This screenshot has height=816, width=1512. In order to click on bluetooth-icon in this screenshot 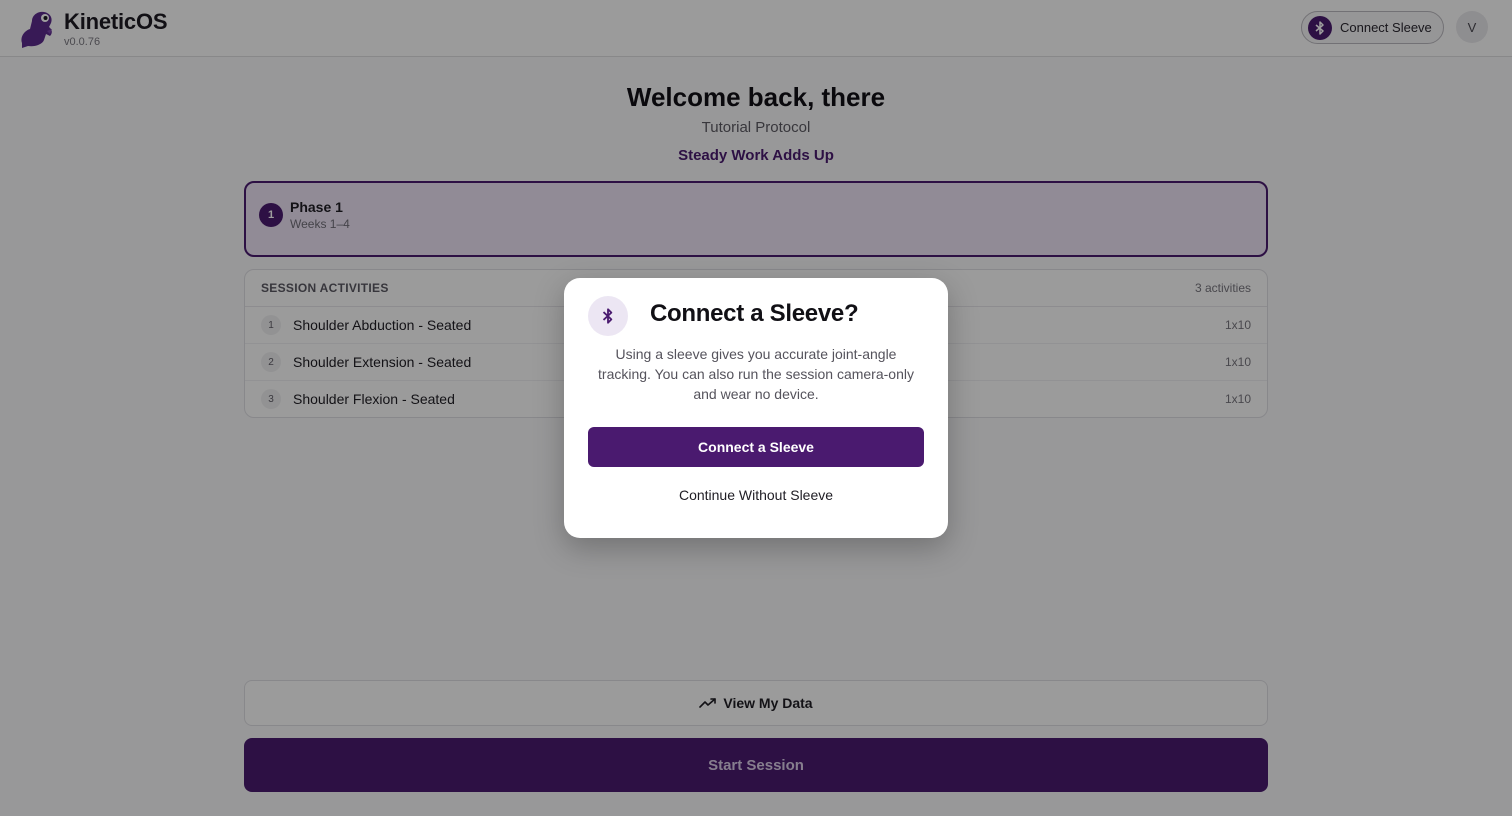, I will do `click(608, 316)`.